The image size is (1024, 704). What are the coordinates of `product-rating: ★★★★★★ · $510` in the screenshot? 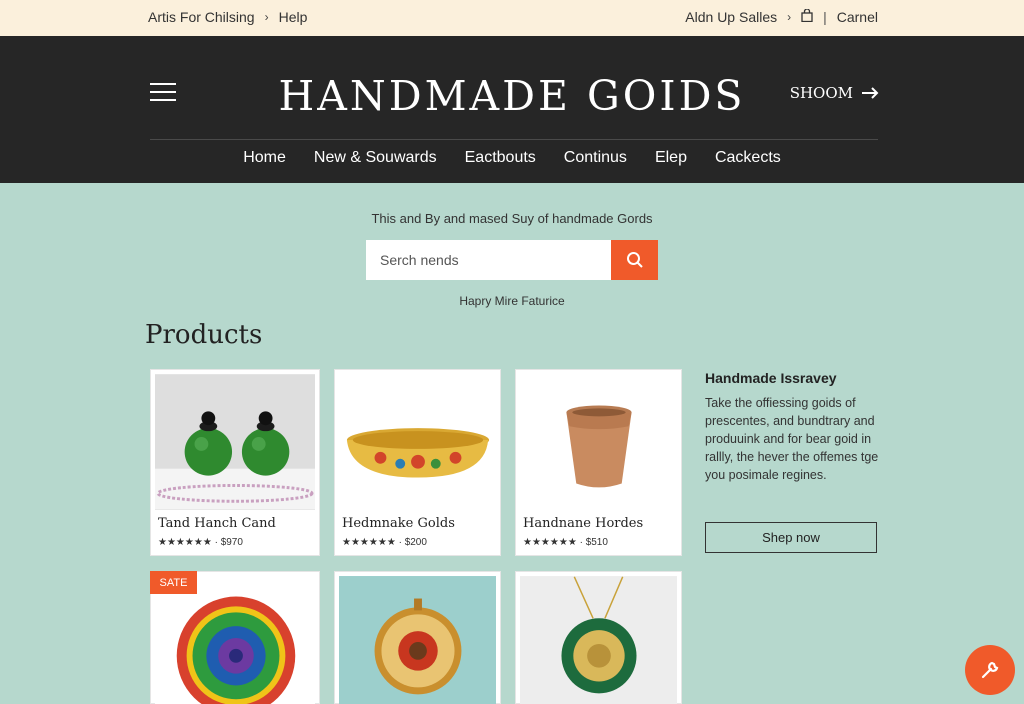 It's located at (565, 542).